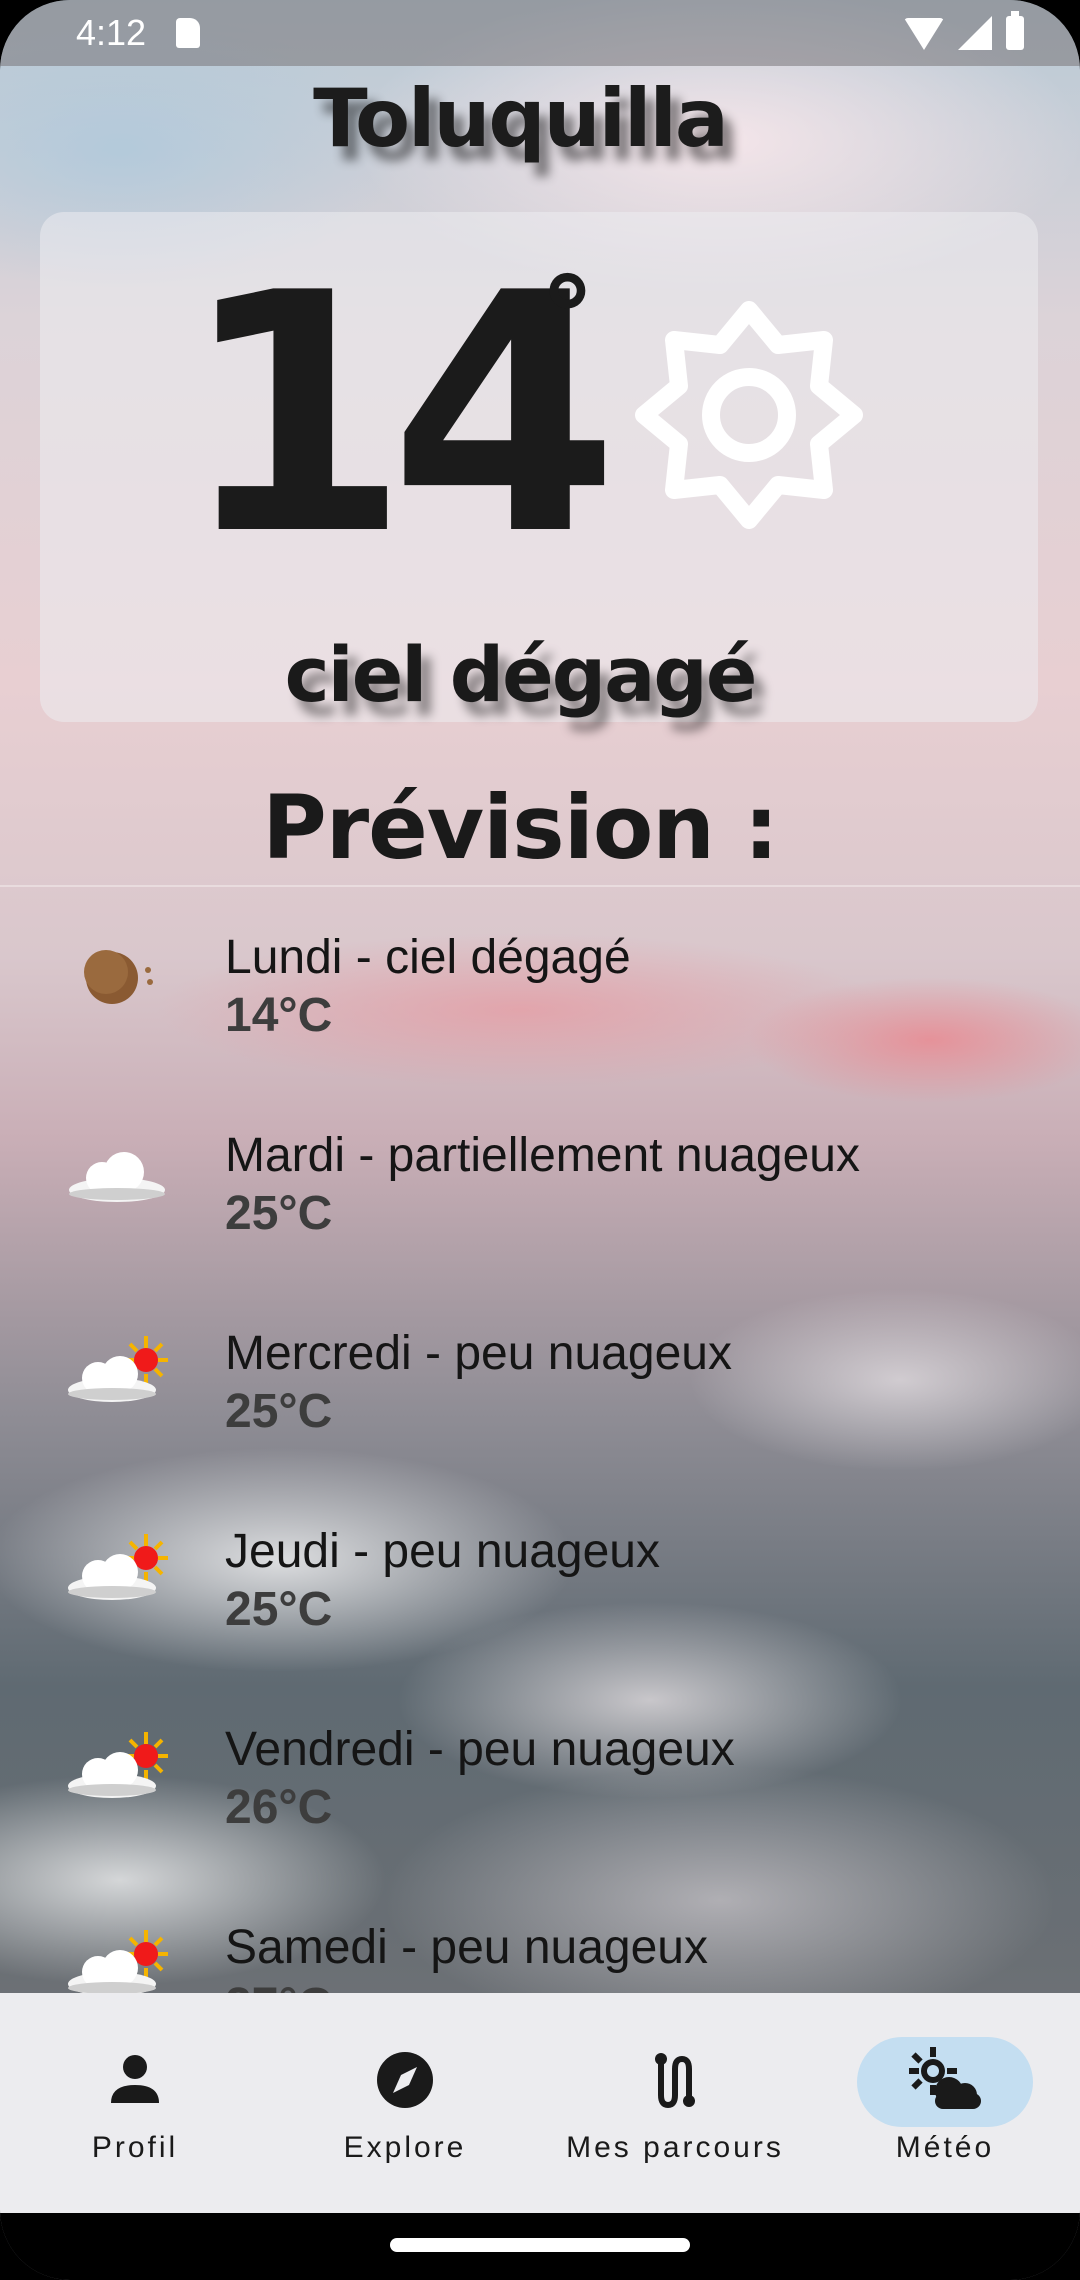 The image size is (1080, 2280). Describe the element at coordinates (540, 886) in the screenshot. I see `divider` at that location.